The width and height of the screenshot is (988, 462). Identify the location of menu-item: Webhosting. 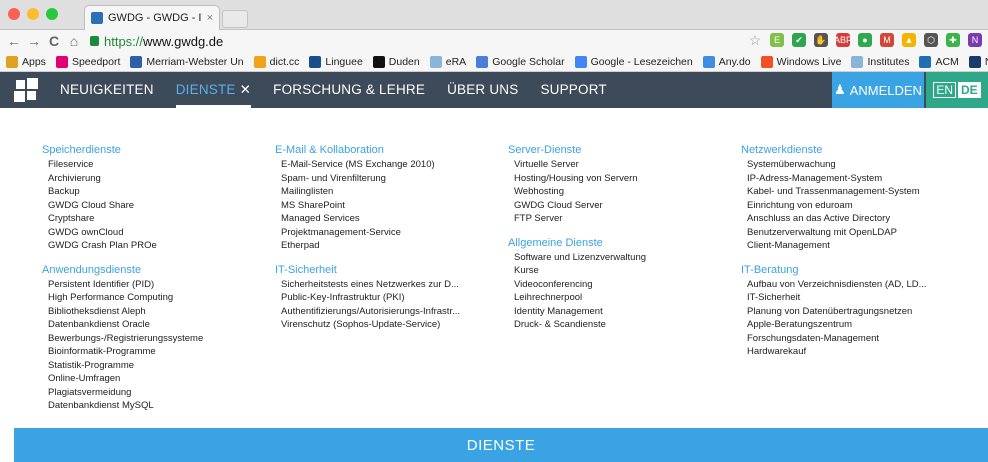
(623, 192).